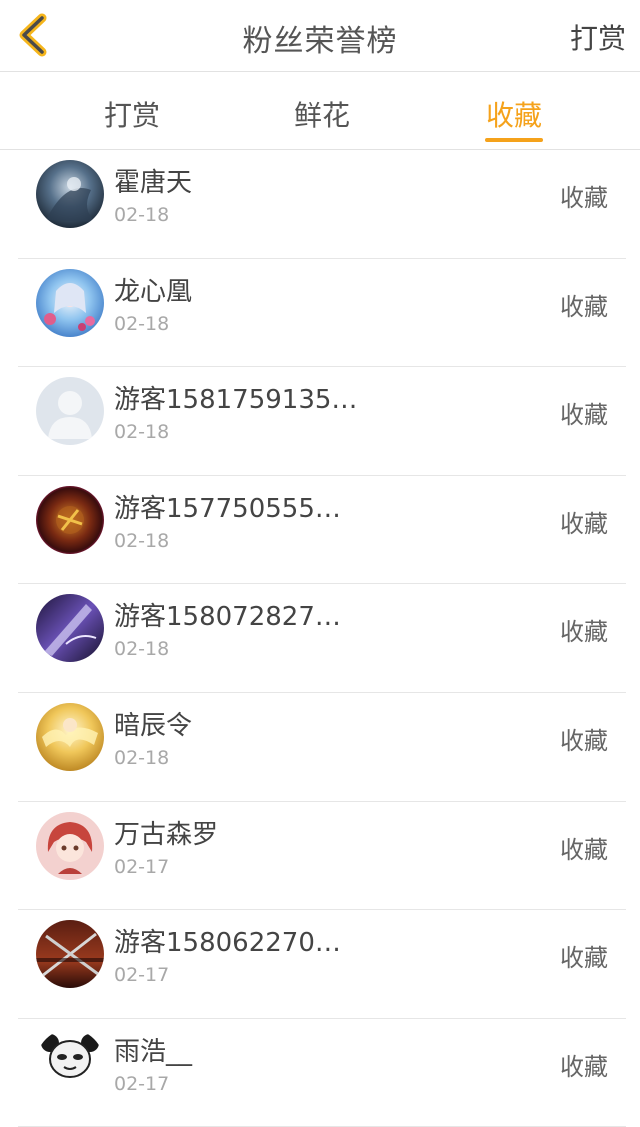 This screenshot has width=640, height=1127. What do you see at coordinates (322, 964) in the screenshot?
I see `list-item: 游客158062270… 02-17 收藏` at bounding box center [322, 964].